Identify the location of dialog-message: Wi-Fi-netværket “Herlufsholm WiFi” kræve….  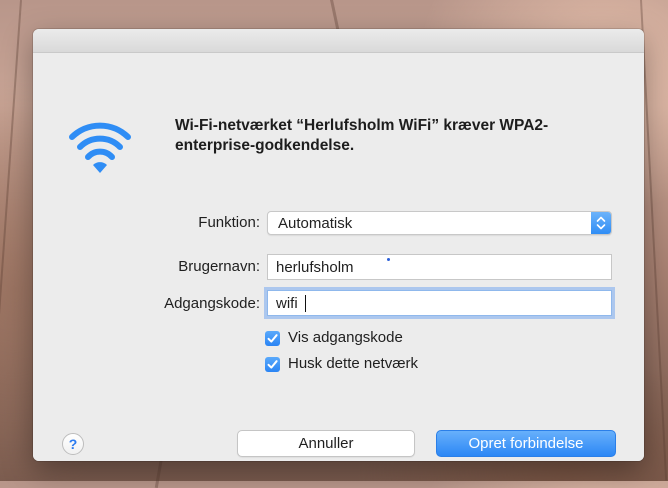
(362, 135).